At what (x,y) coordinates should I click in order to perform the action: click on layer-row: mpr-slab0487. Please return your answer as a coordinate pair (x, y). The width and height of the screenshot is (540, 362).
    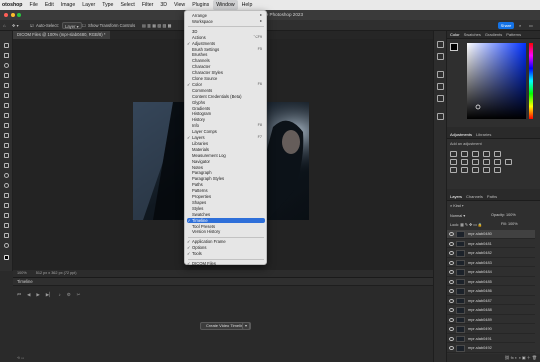
    Looking at the image, I should click on (491, 301).